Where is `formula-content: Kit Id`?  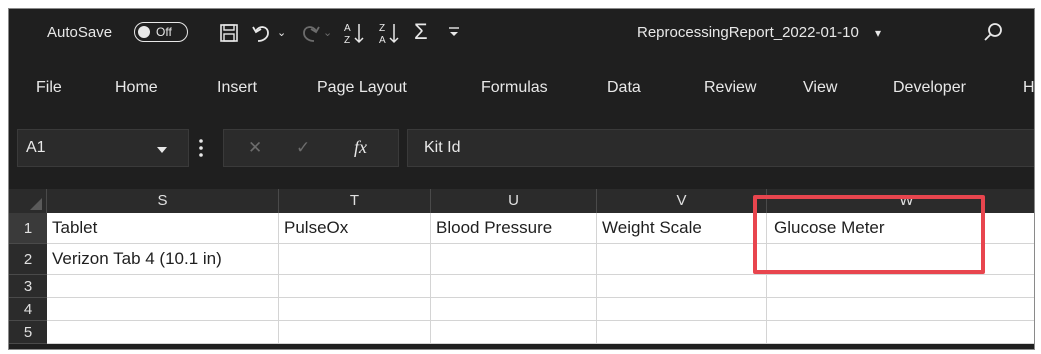 formula-content: Kit Id is located at coordinates (442, 147).